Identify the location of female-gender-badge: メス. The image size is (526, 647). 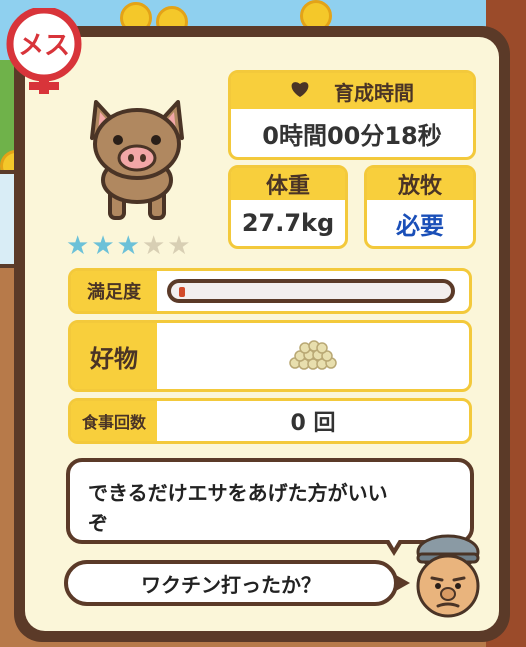
(44, 51).